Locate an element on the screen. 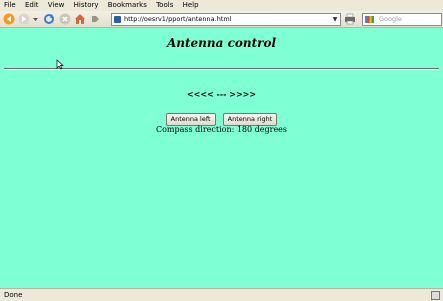  forward-icon is located at coordinates (24, 19).